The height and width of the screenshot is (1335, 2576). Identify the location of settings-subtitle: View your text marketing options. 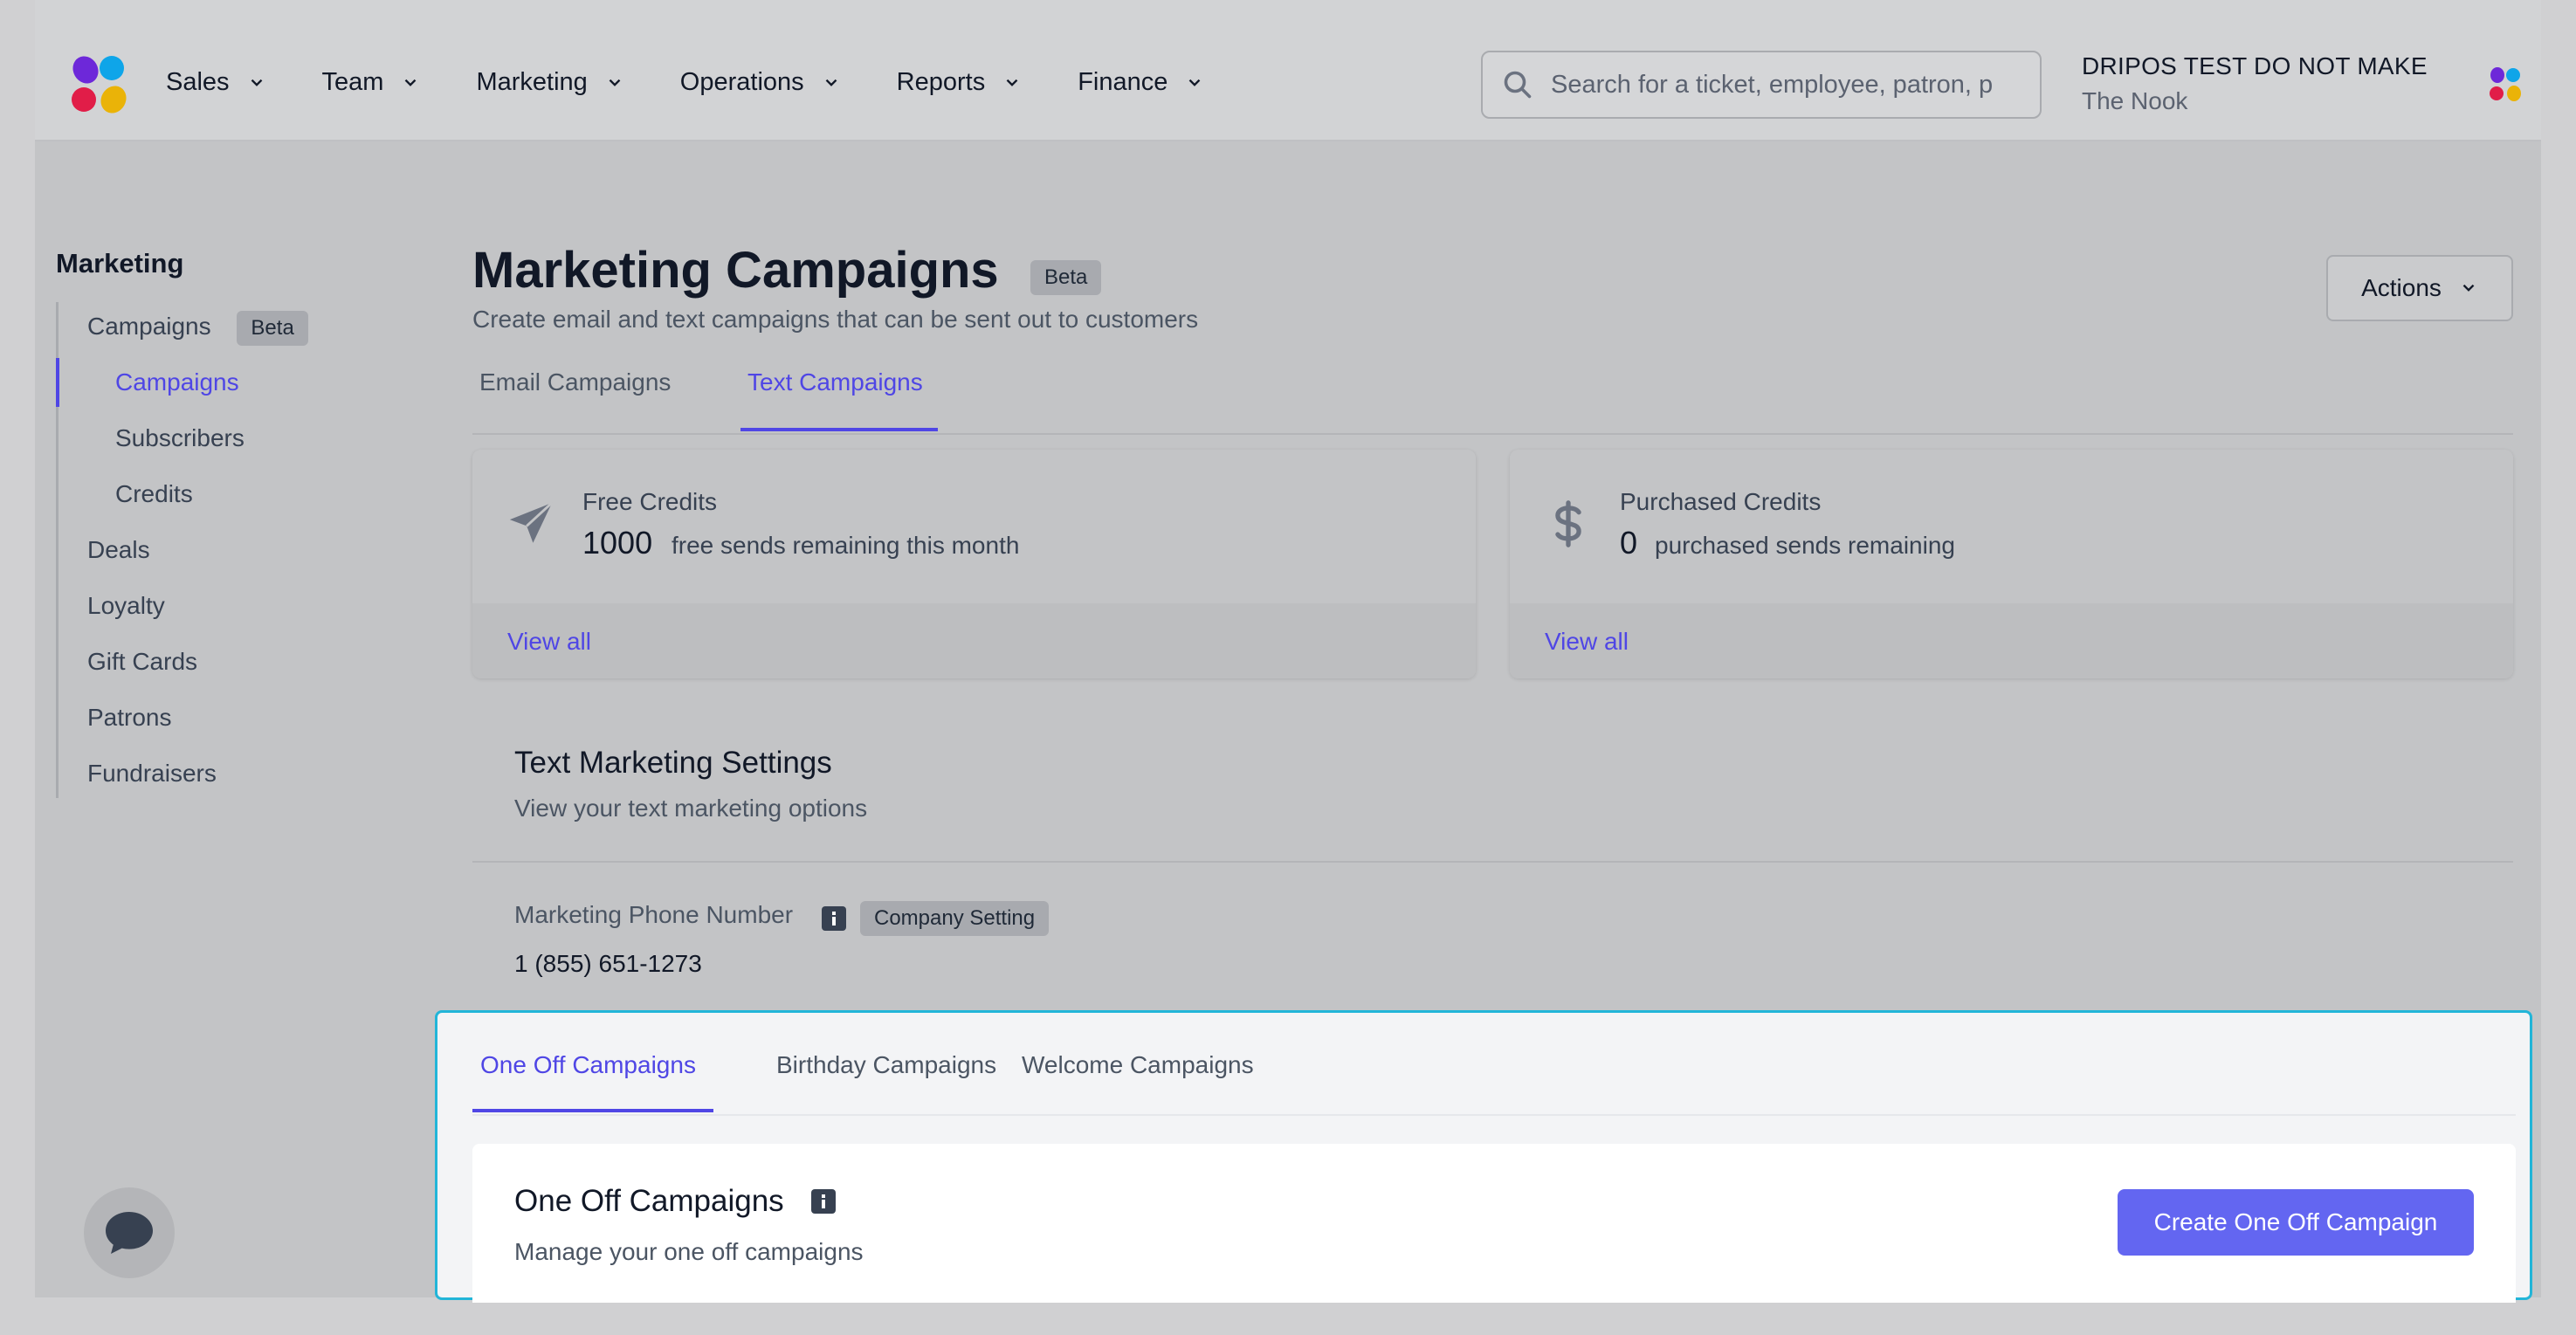
(691, 808).